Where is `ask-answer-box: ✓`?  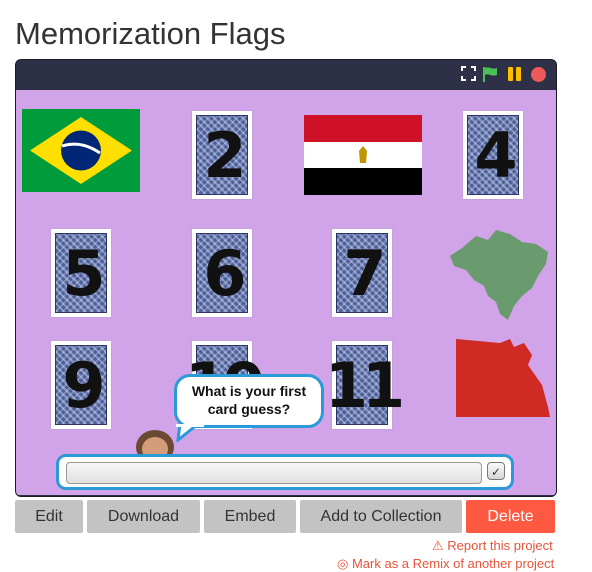
ask-answer-box: ✓ is located at coordinates (285, 472).